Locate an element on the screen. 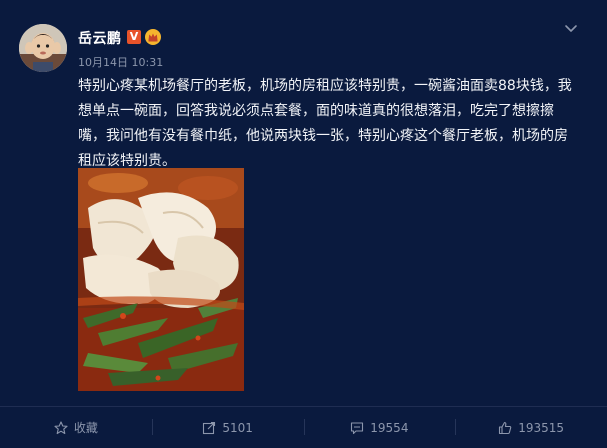 Image resolution: width=607 pixels, height=448 pixels. repost-count: 5101 is located at coordinates (237, 427).